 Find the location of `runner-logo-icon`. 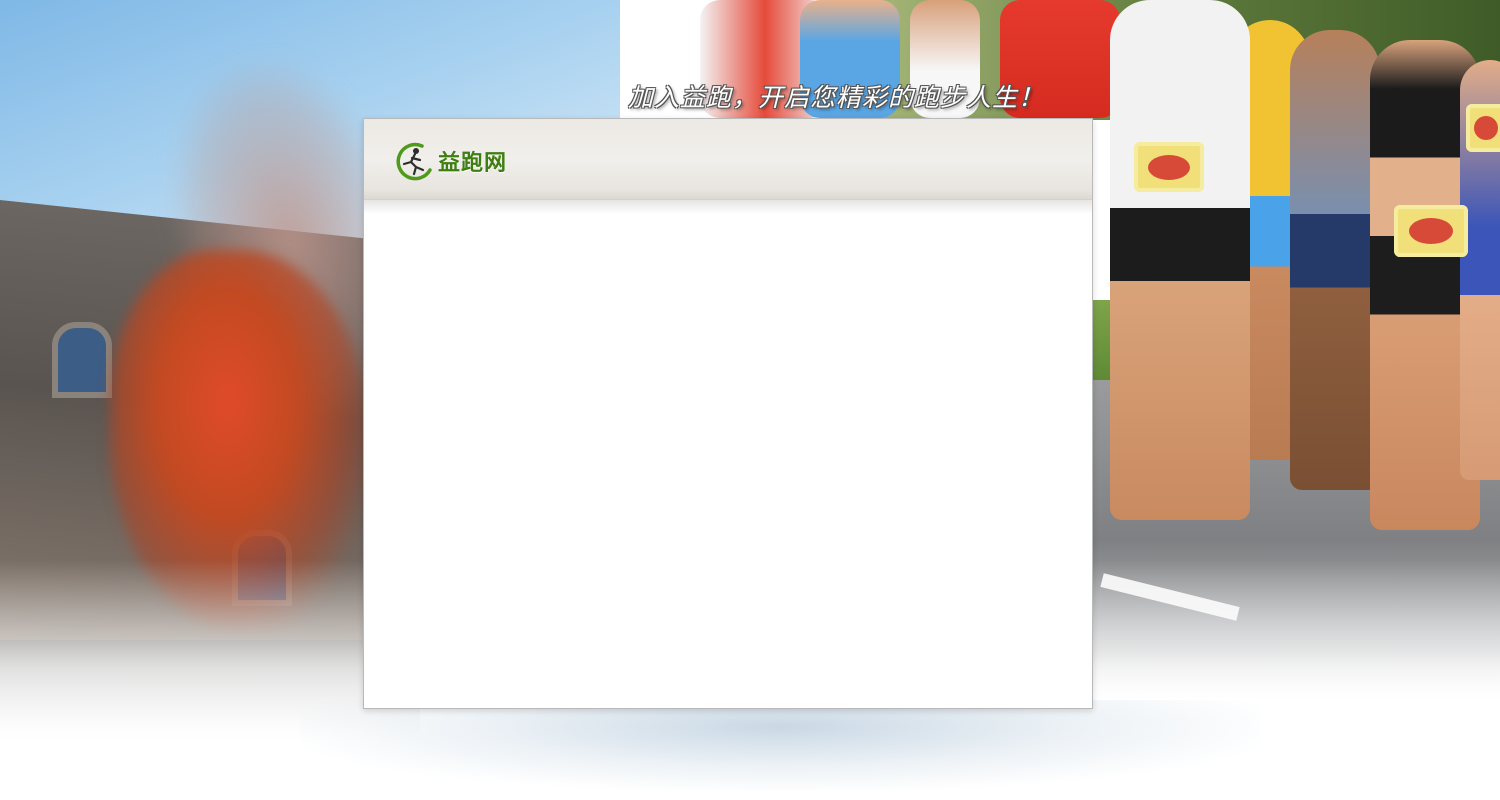

runner-logo-icon is located at coordinates (414, 161).